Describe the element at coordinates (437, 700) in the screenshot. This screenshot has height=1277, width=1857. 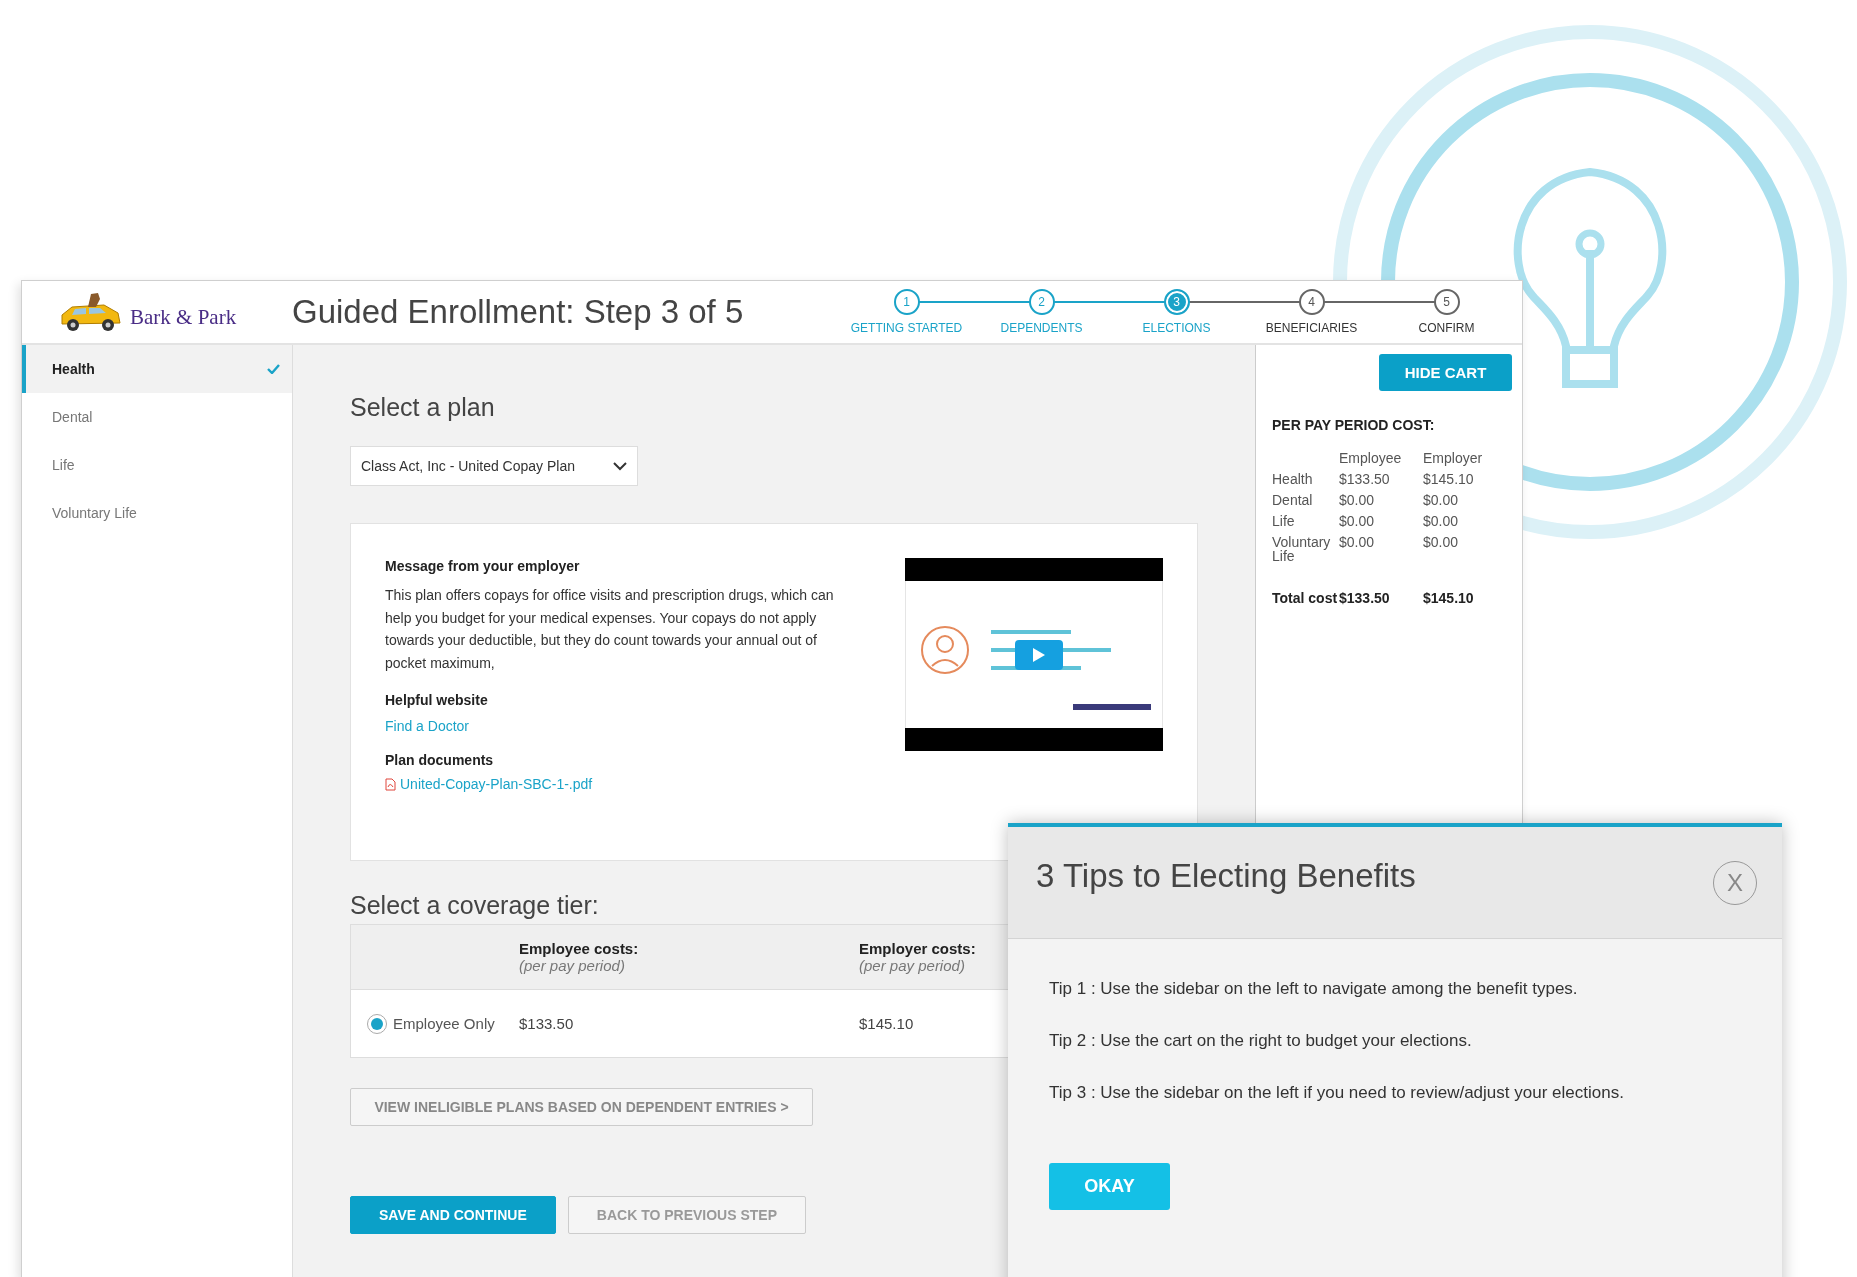
I see `website-heading: Helpful website` at that location.